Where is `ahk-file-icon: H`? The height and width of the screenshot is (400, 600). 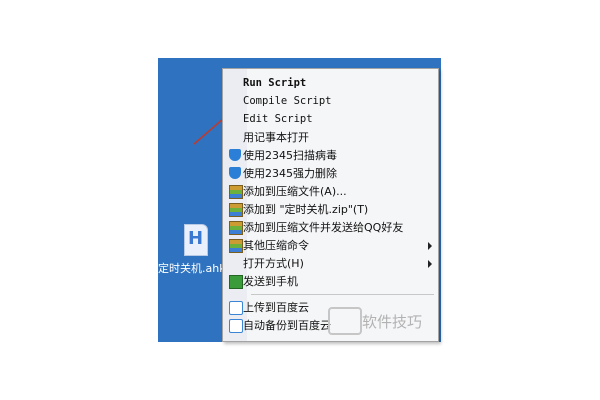 ahk-file-icon: H is located at coordinates (196, 240).